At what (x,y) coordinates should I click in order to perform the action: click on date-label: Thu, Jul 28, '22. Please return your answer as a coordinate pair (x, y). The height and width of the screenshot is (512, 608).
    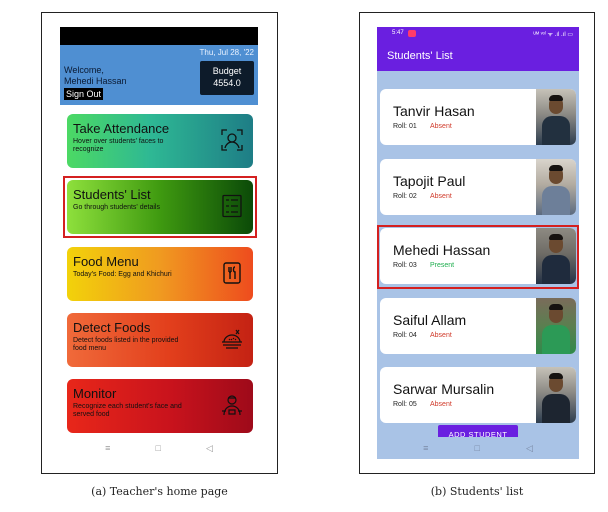
    Looking at the image, I should click on (226, 52).